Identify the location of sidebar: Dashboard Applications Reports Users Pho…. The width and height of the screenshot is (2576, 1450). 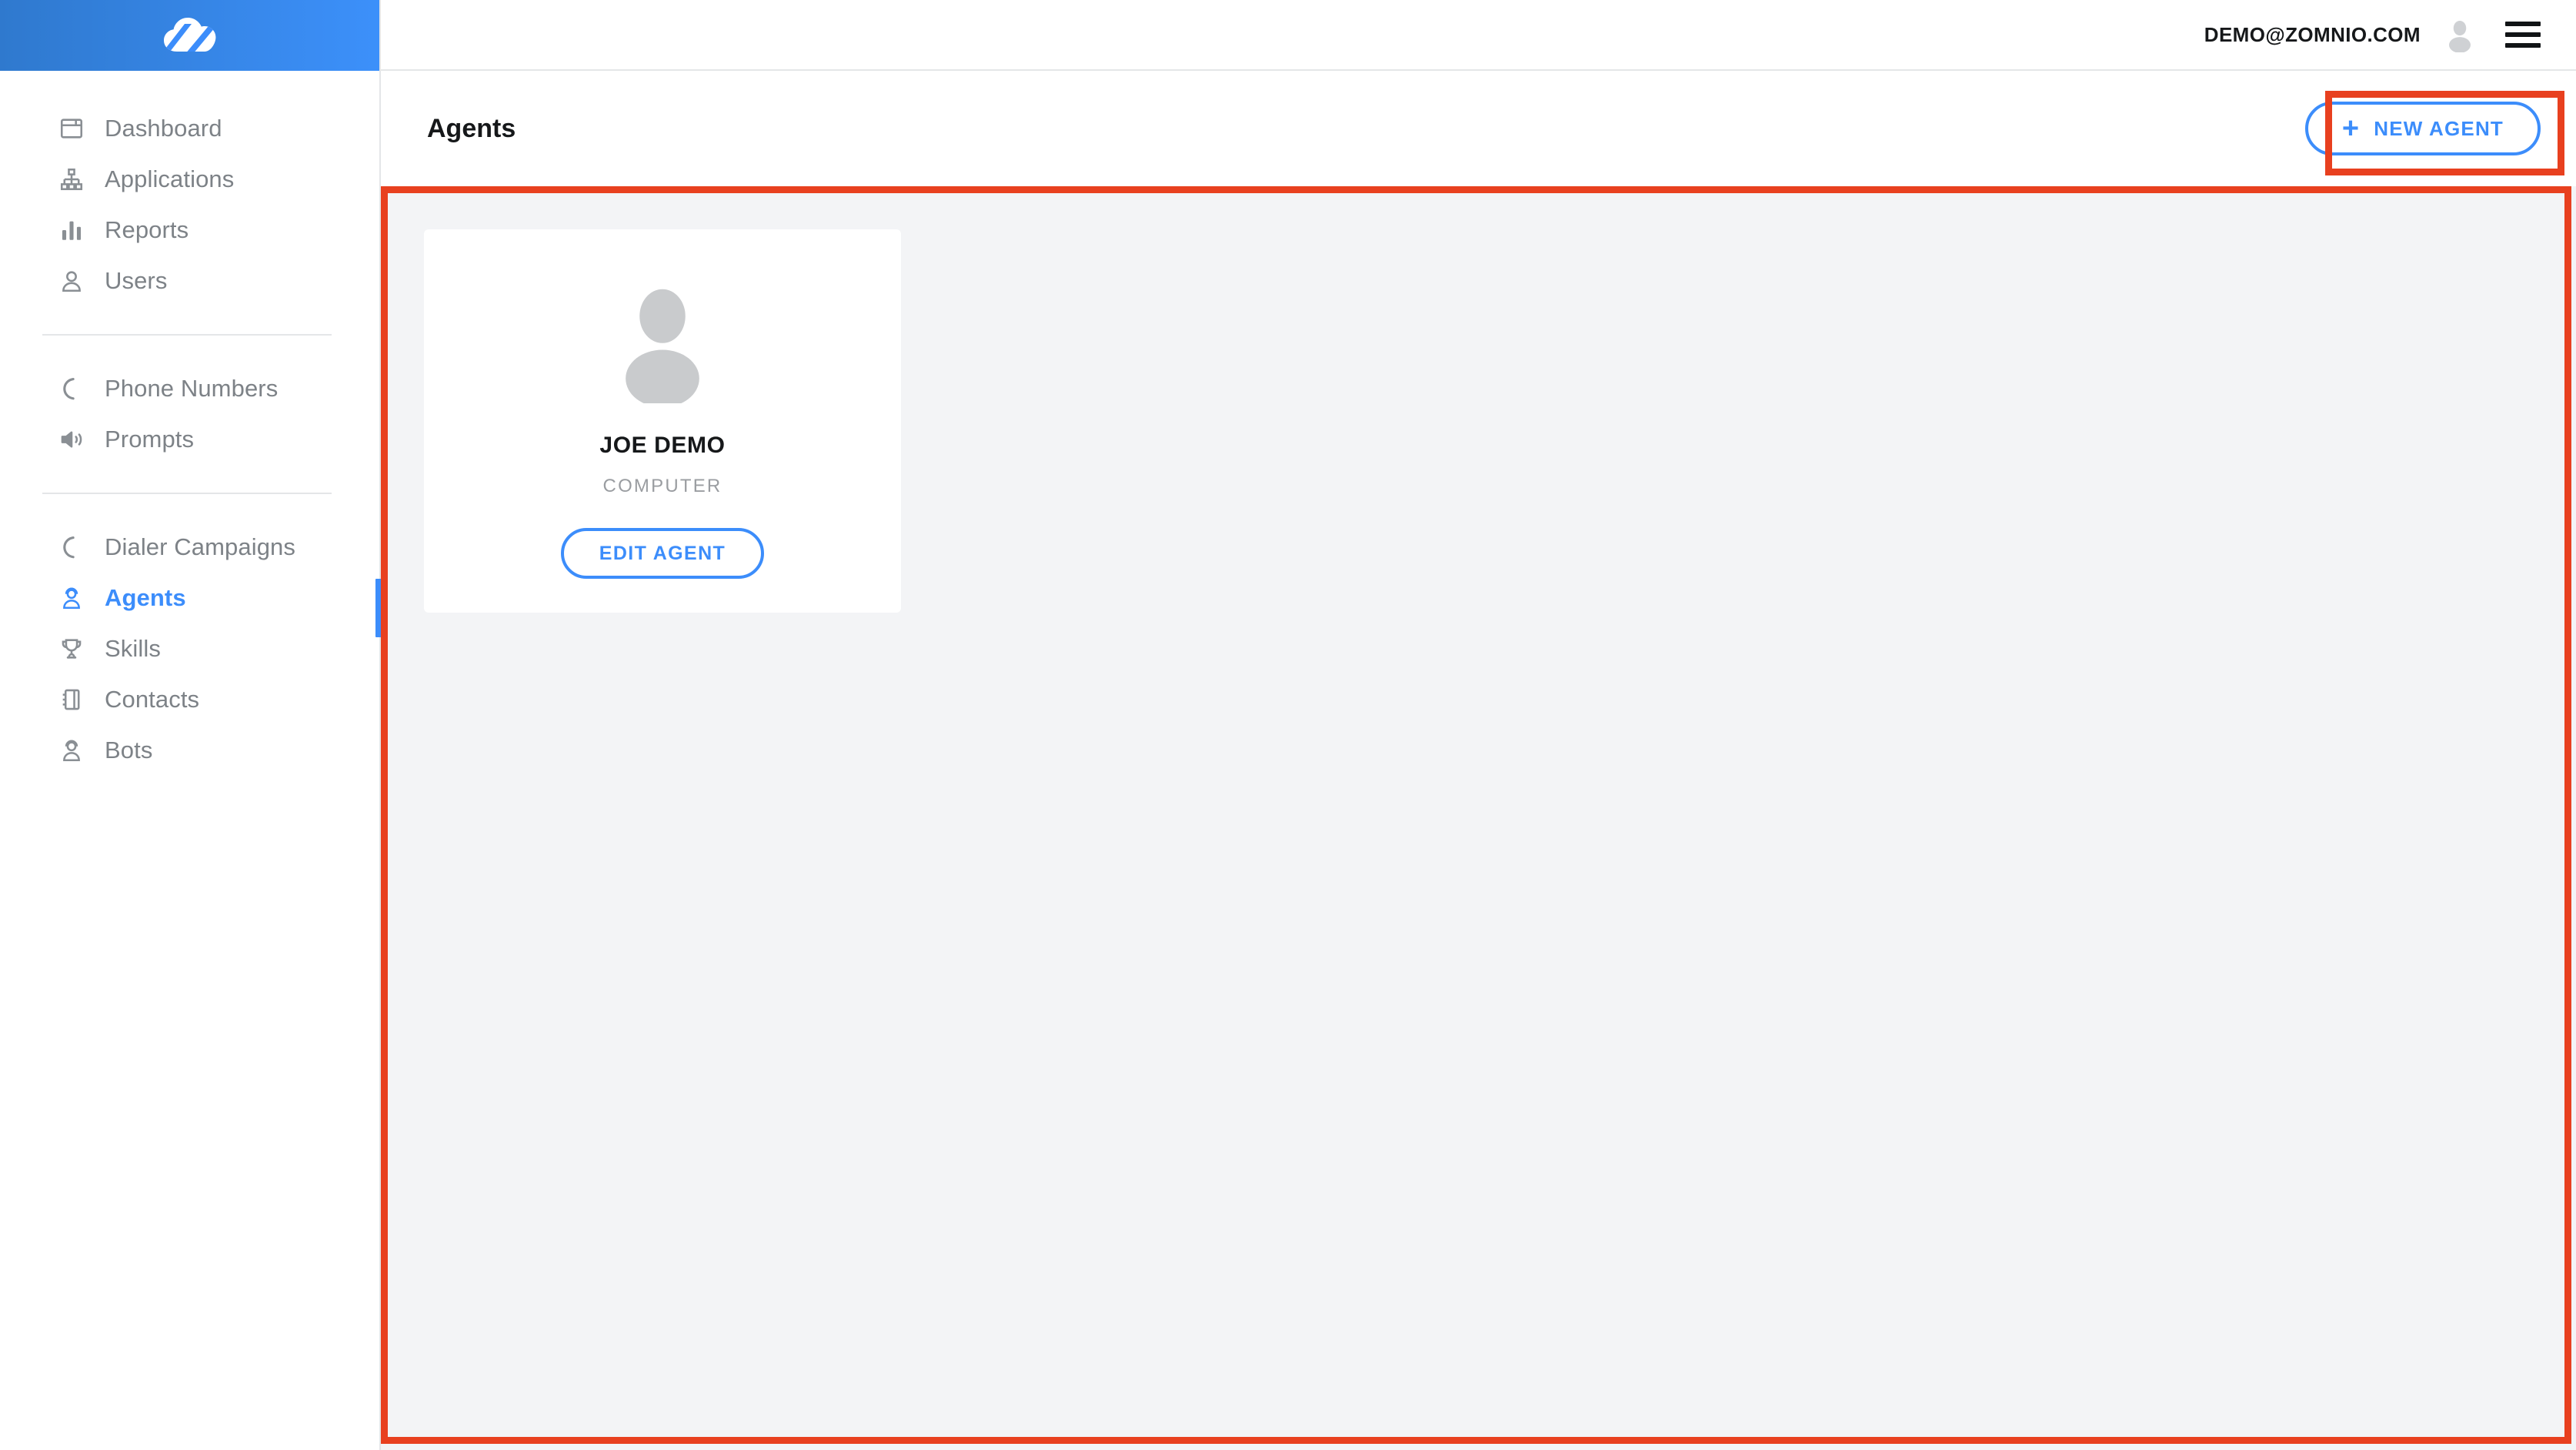
(191, 725).